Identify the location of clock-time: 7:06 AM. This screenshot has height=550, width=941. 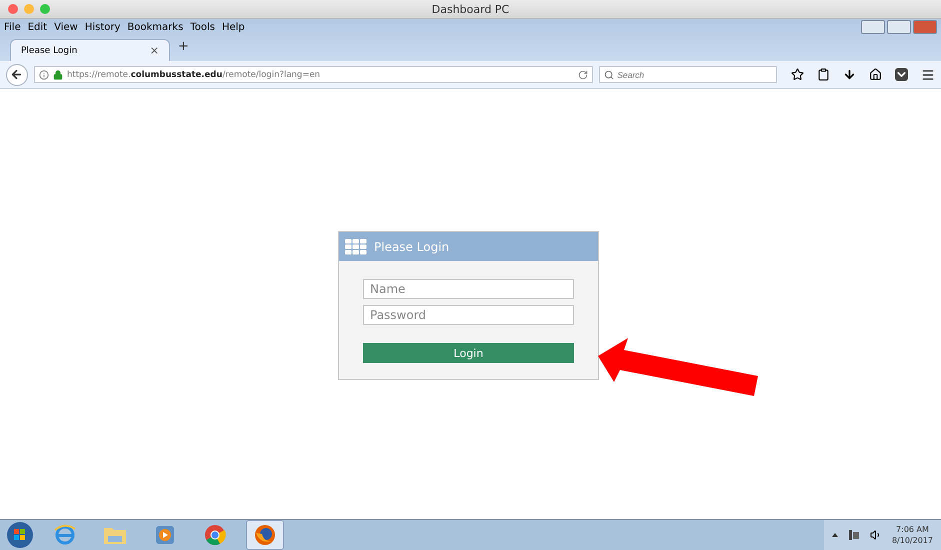
(912, 529).